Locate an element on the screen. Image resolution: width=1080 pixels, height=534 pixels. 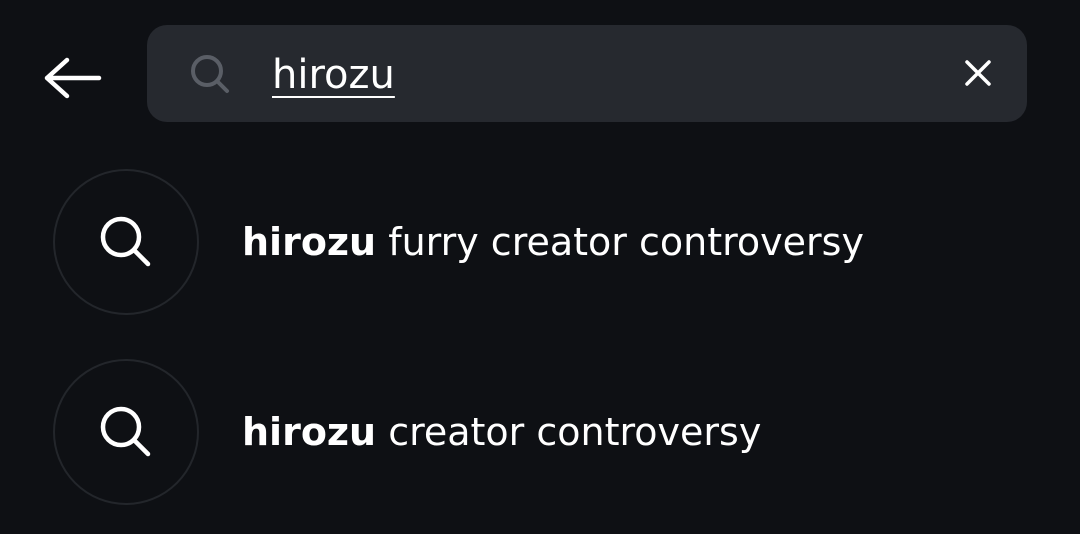
suggestion-text: hirozu furry creator controversy is located at coordinates (553, 242).